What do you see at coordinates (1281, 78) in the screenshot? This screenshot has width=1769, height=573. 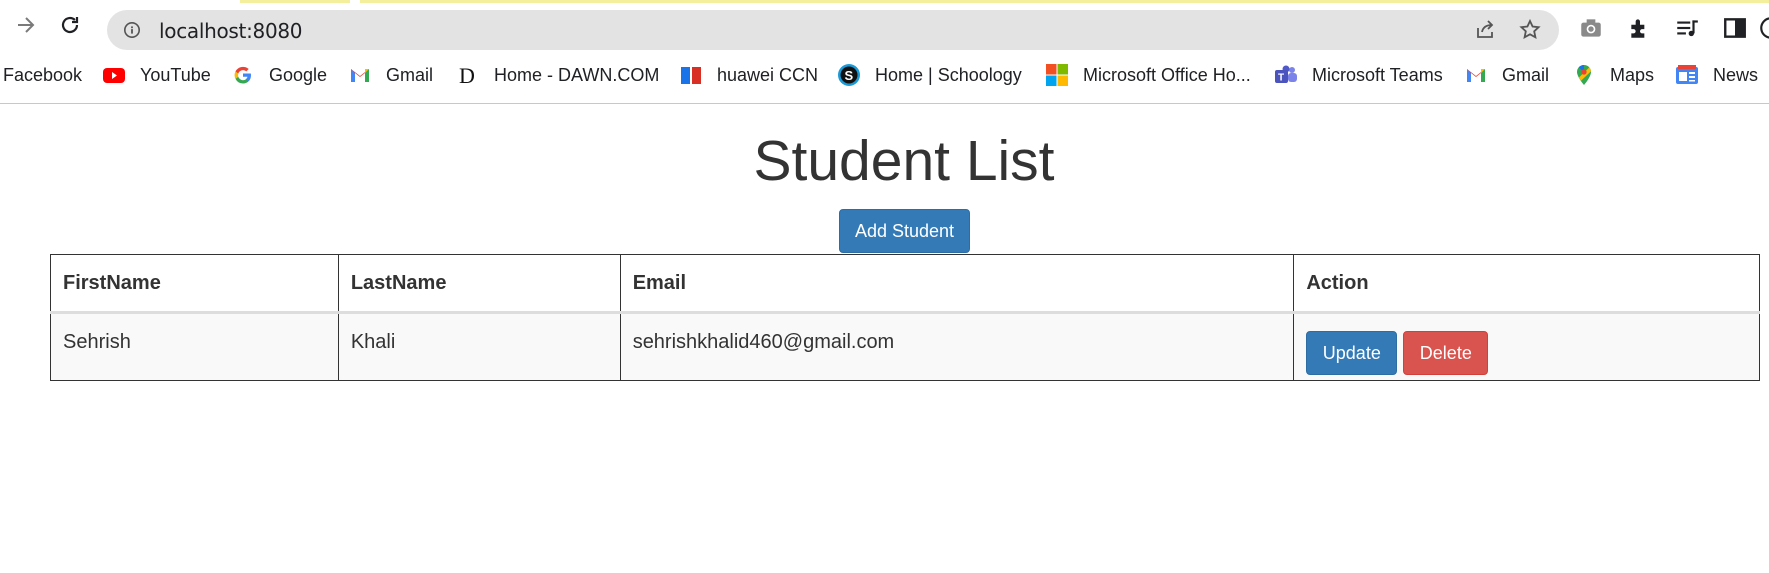 I see `svg-text: T` at bounding box center [1281, 78].